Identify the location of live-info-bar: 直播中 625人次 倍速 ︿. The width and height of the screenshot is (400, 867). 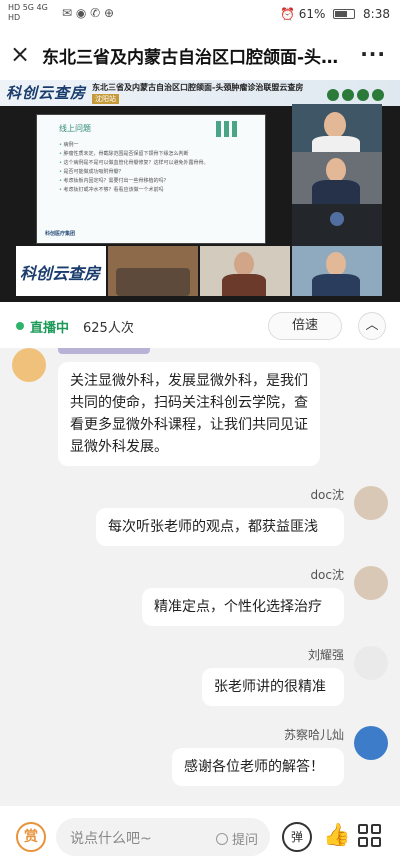
(200, 325).